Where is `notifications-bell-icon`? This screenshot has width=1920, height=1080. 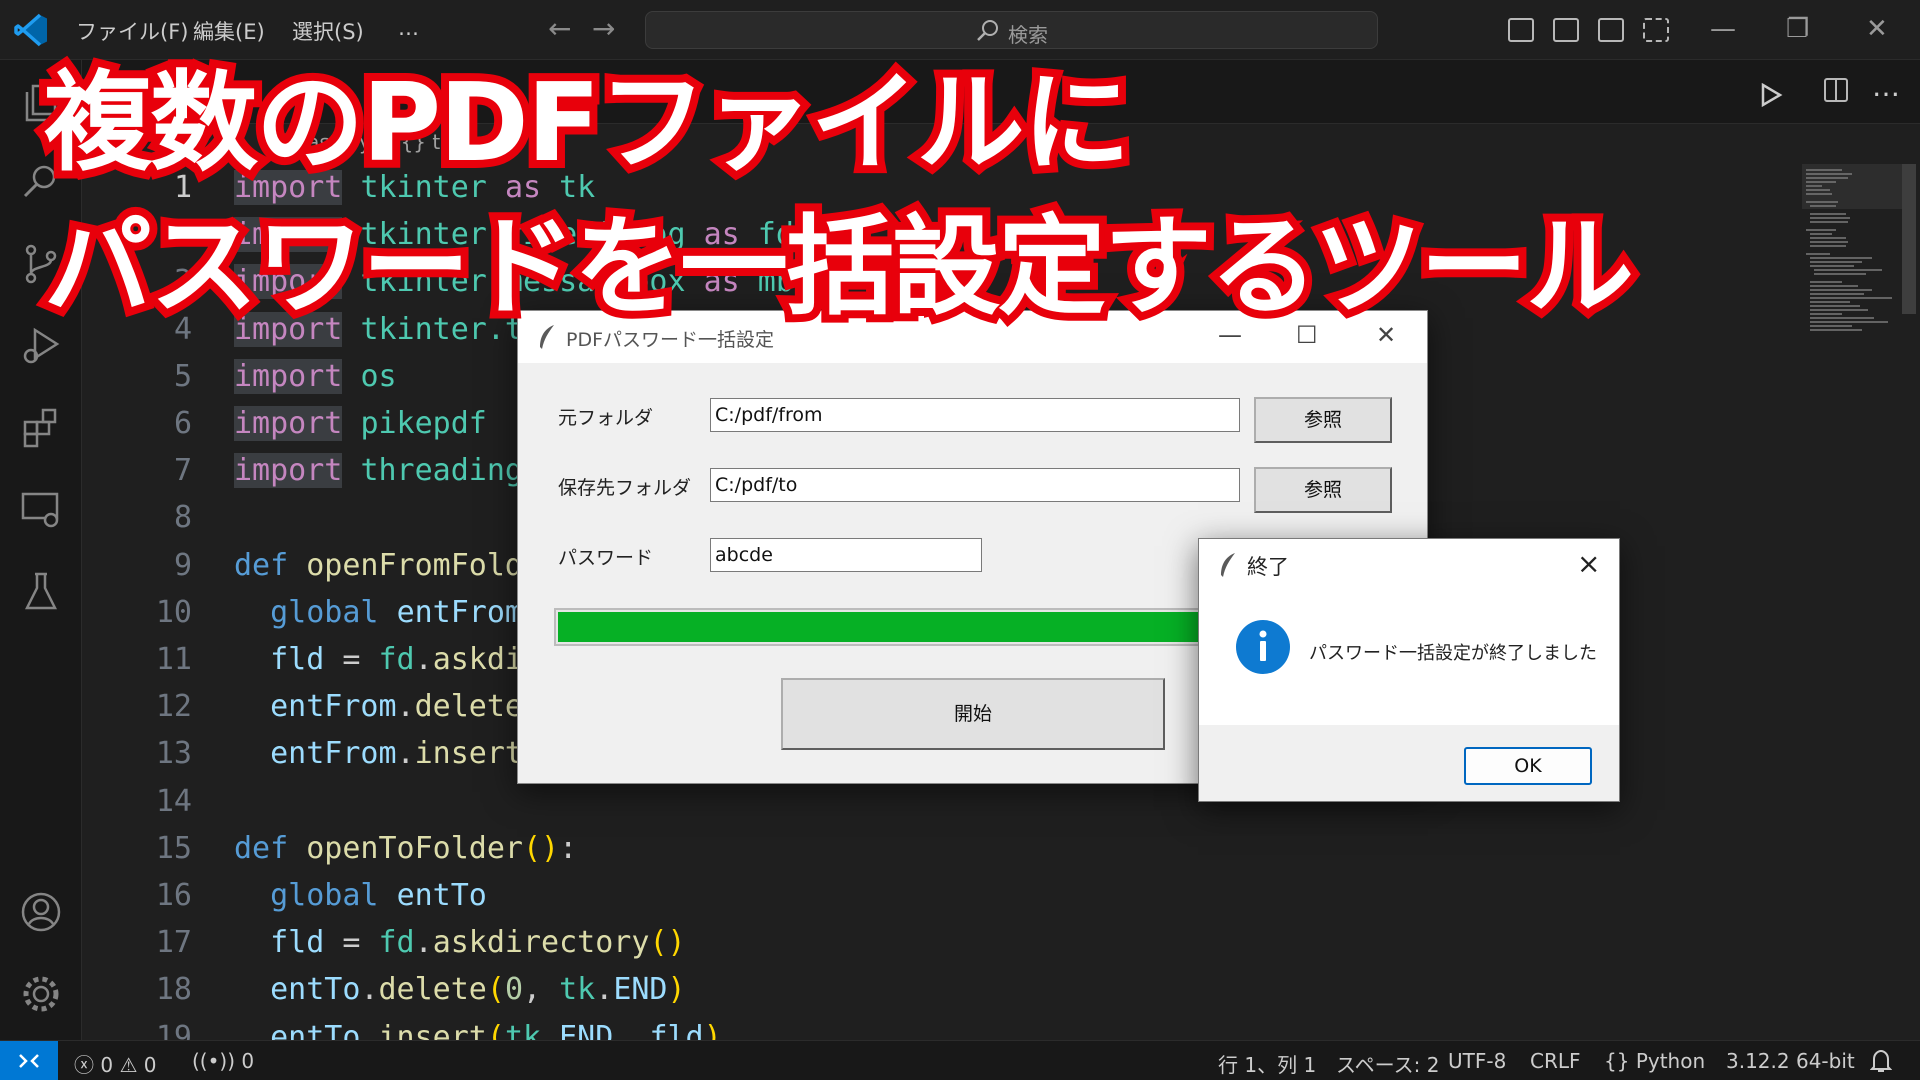 notifications-bell-icon is located at coordinates (1881, 1061).